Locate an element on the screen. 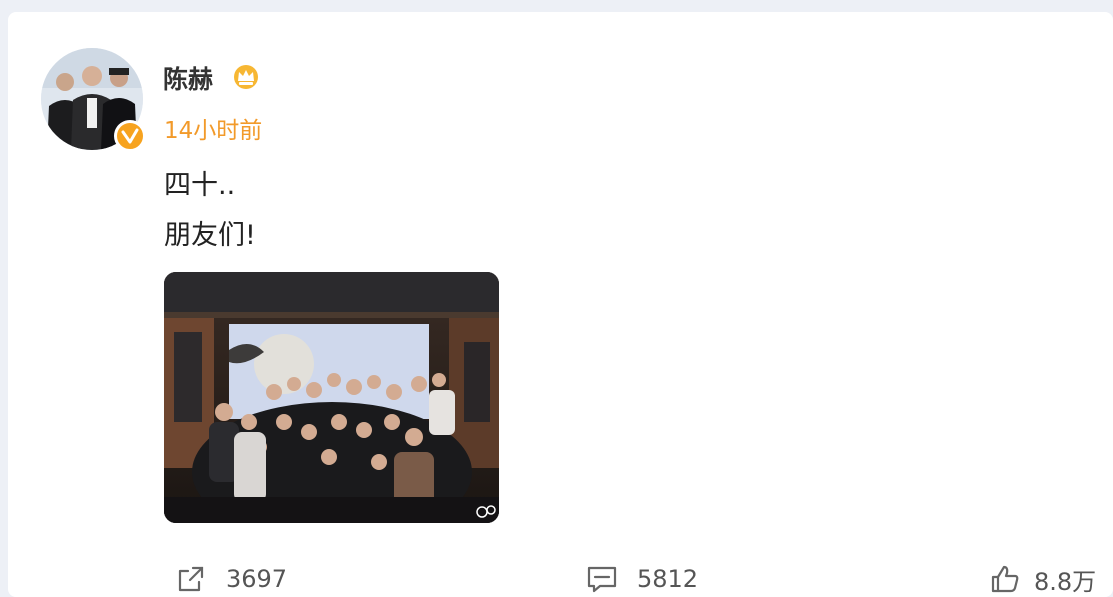 This screenshot has height=597, width=1113. repost-button: 3697 is located at coordinates (230, 579).